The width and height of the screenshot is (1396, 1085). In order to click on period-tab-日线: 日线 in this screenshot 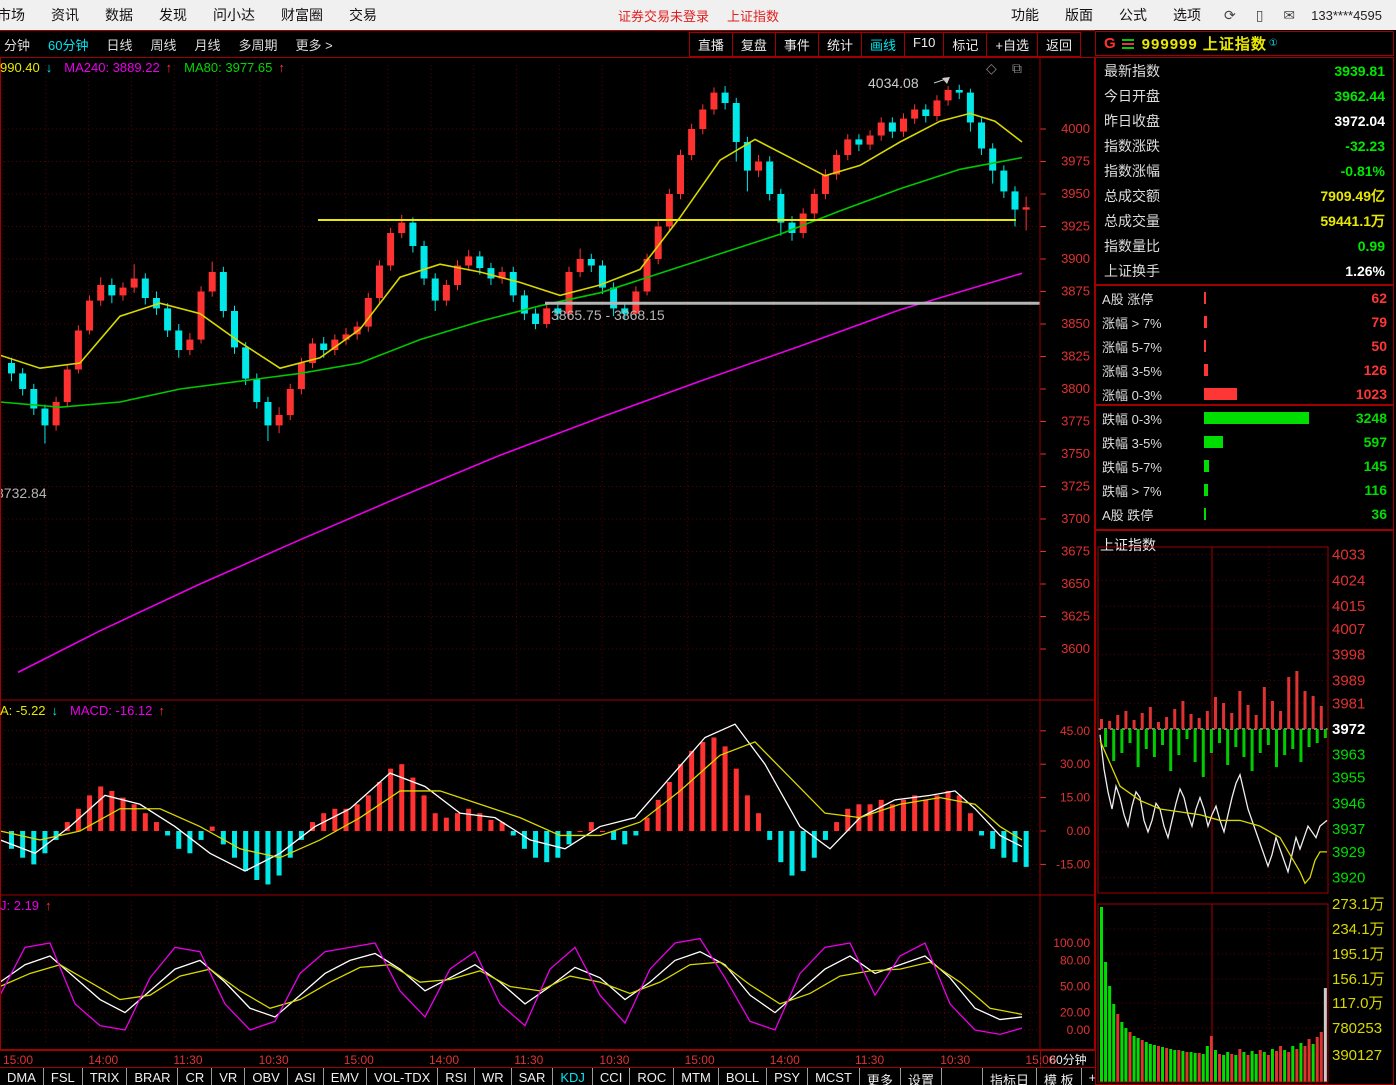, I will do `click(119, 44)`.